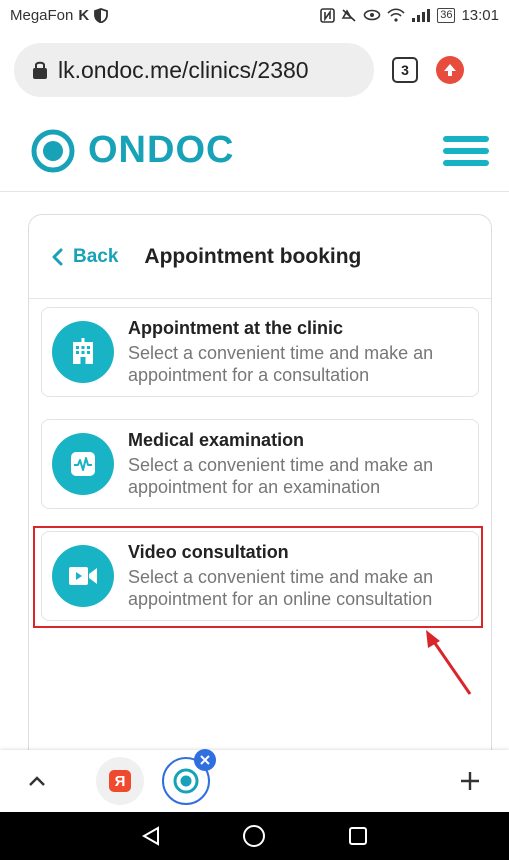  Describe the element at coordinates (254, 151) in the screenshot. I see `site-header: ONDOC` at that location.